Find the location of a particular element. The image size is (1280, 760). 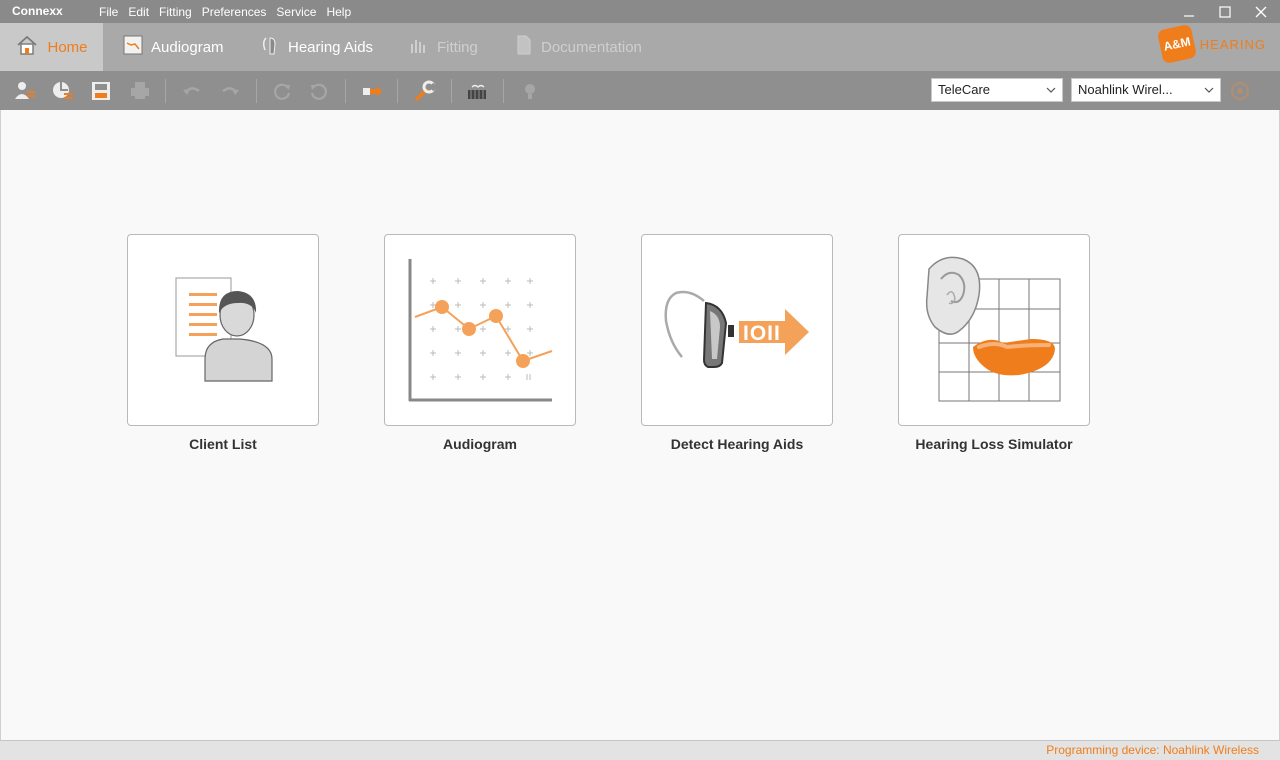

maximize-button is located at coordinates (1225, 11).